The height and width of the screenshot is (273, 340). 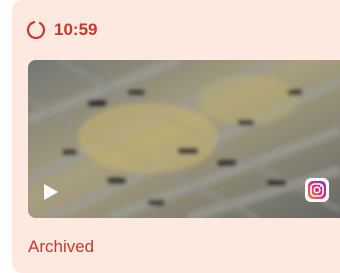 I want to click on instagram-icon, so click(x=317, y=190).